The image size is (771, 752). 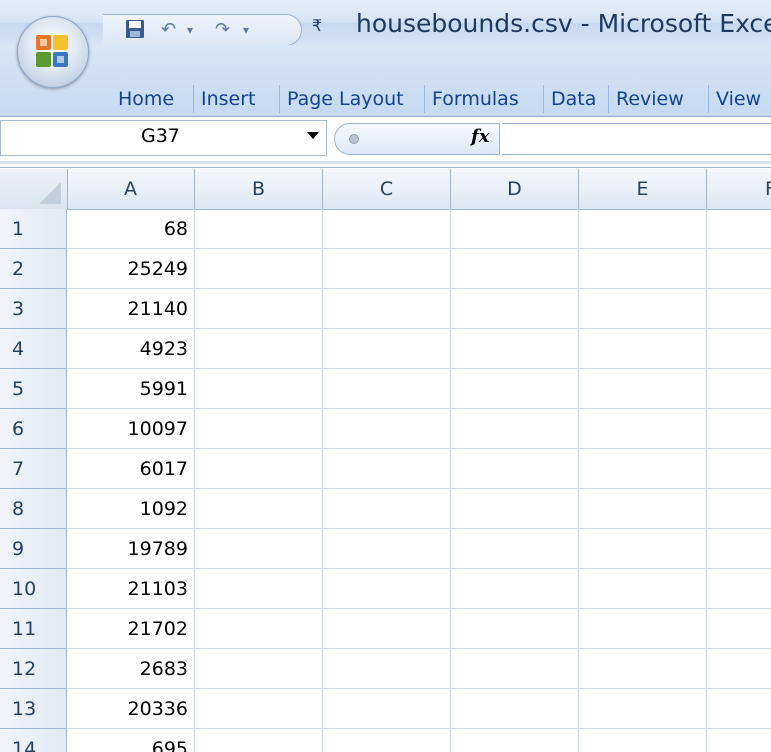 What do you see at coordinates (649, 99) in the screenshot?
I see `tab-review: Review` at bounding box center [649, 99].